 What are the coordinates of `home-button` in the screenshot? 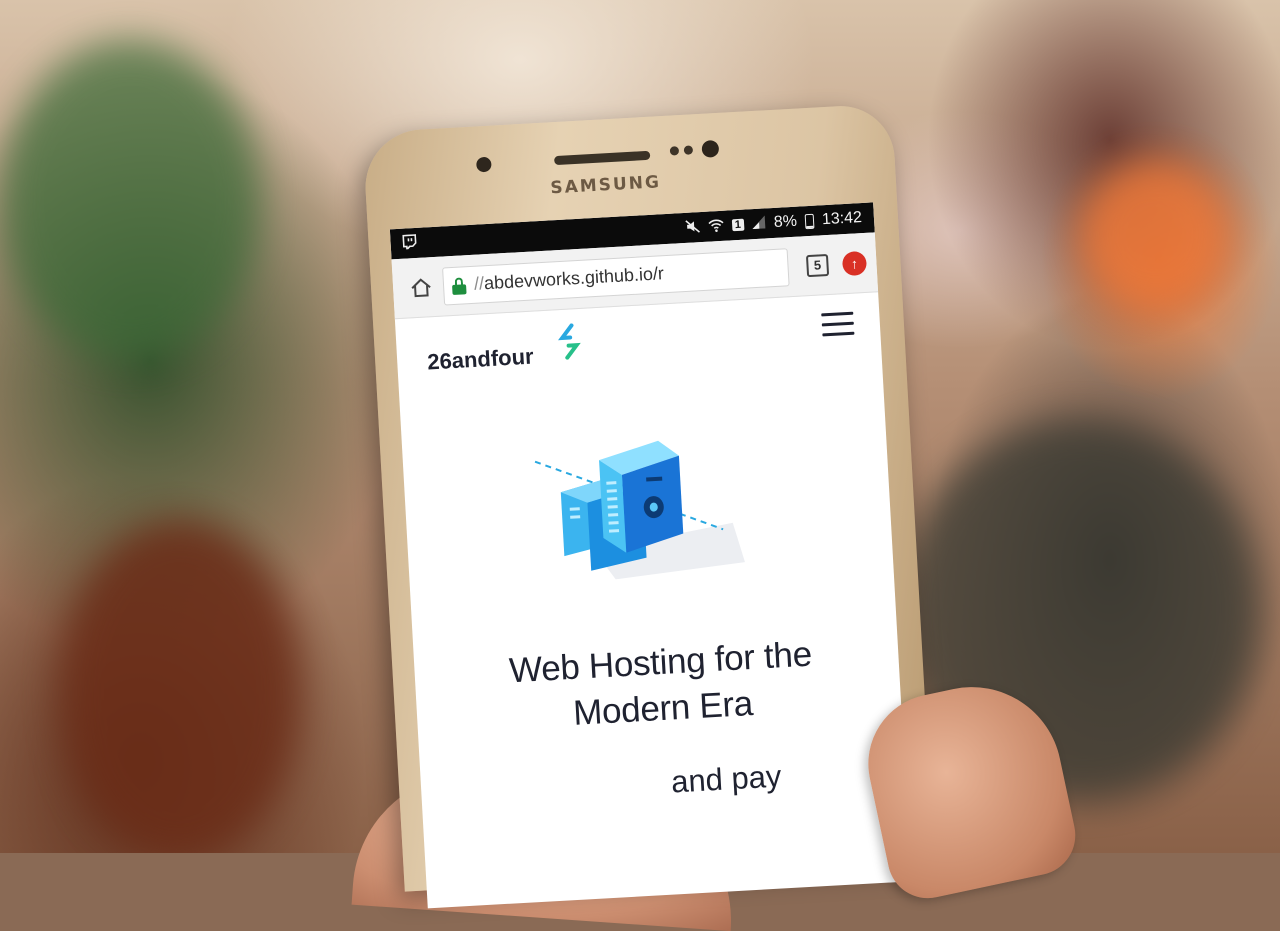 It's located at (421, 287).